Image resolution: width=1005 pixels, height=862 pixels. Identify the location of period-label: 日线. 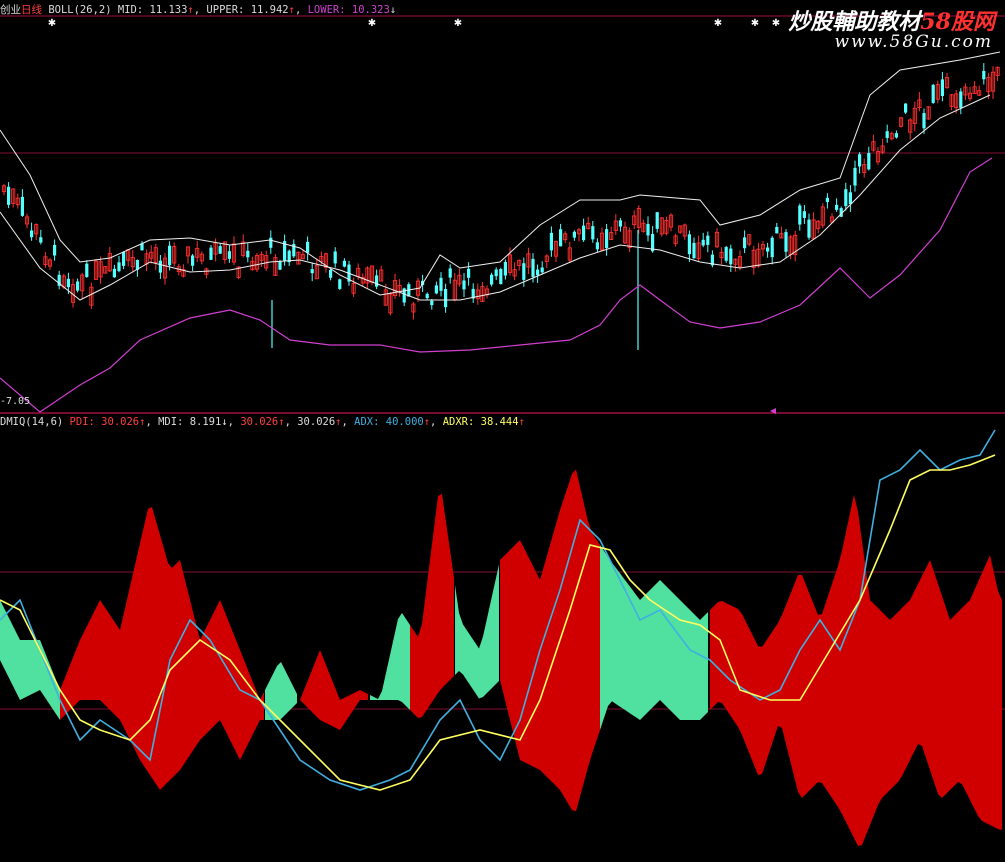
(31, 10).